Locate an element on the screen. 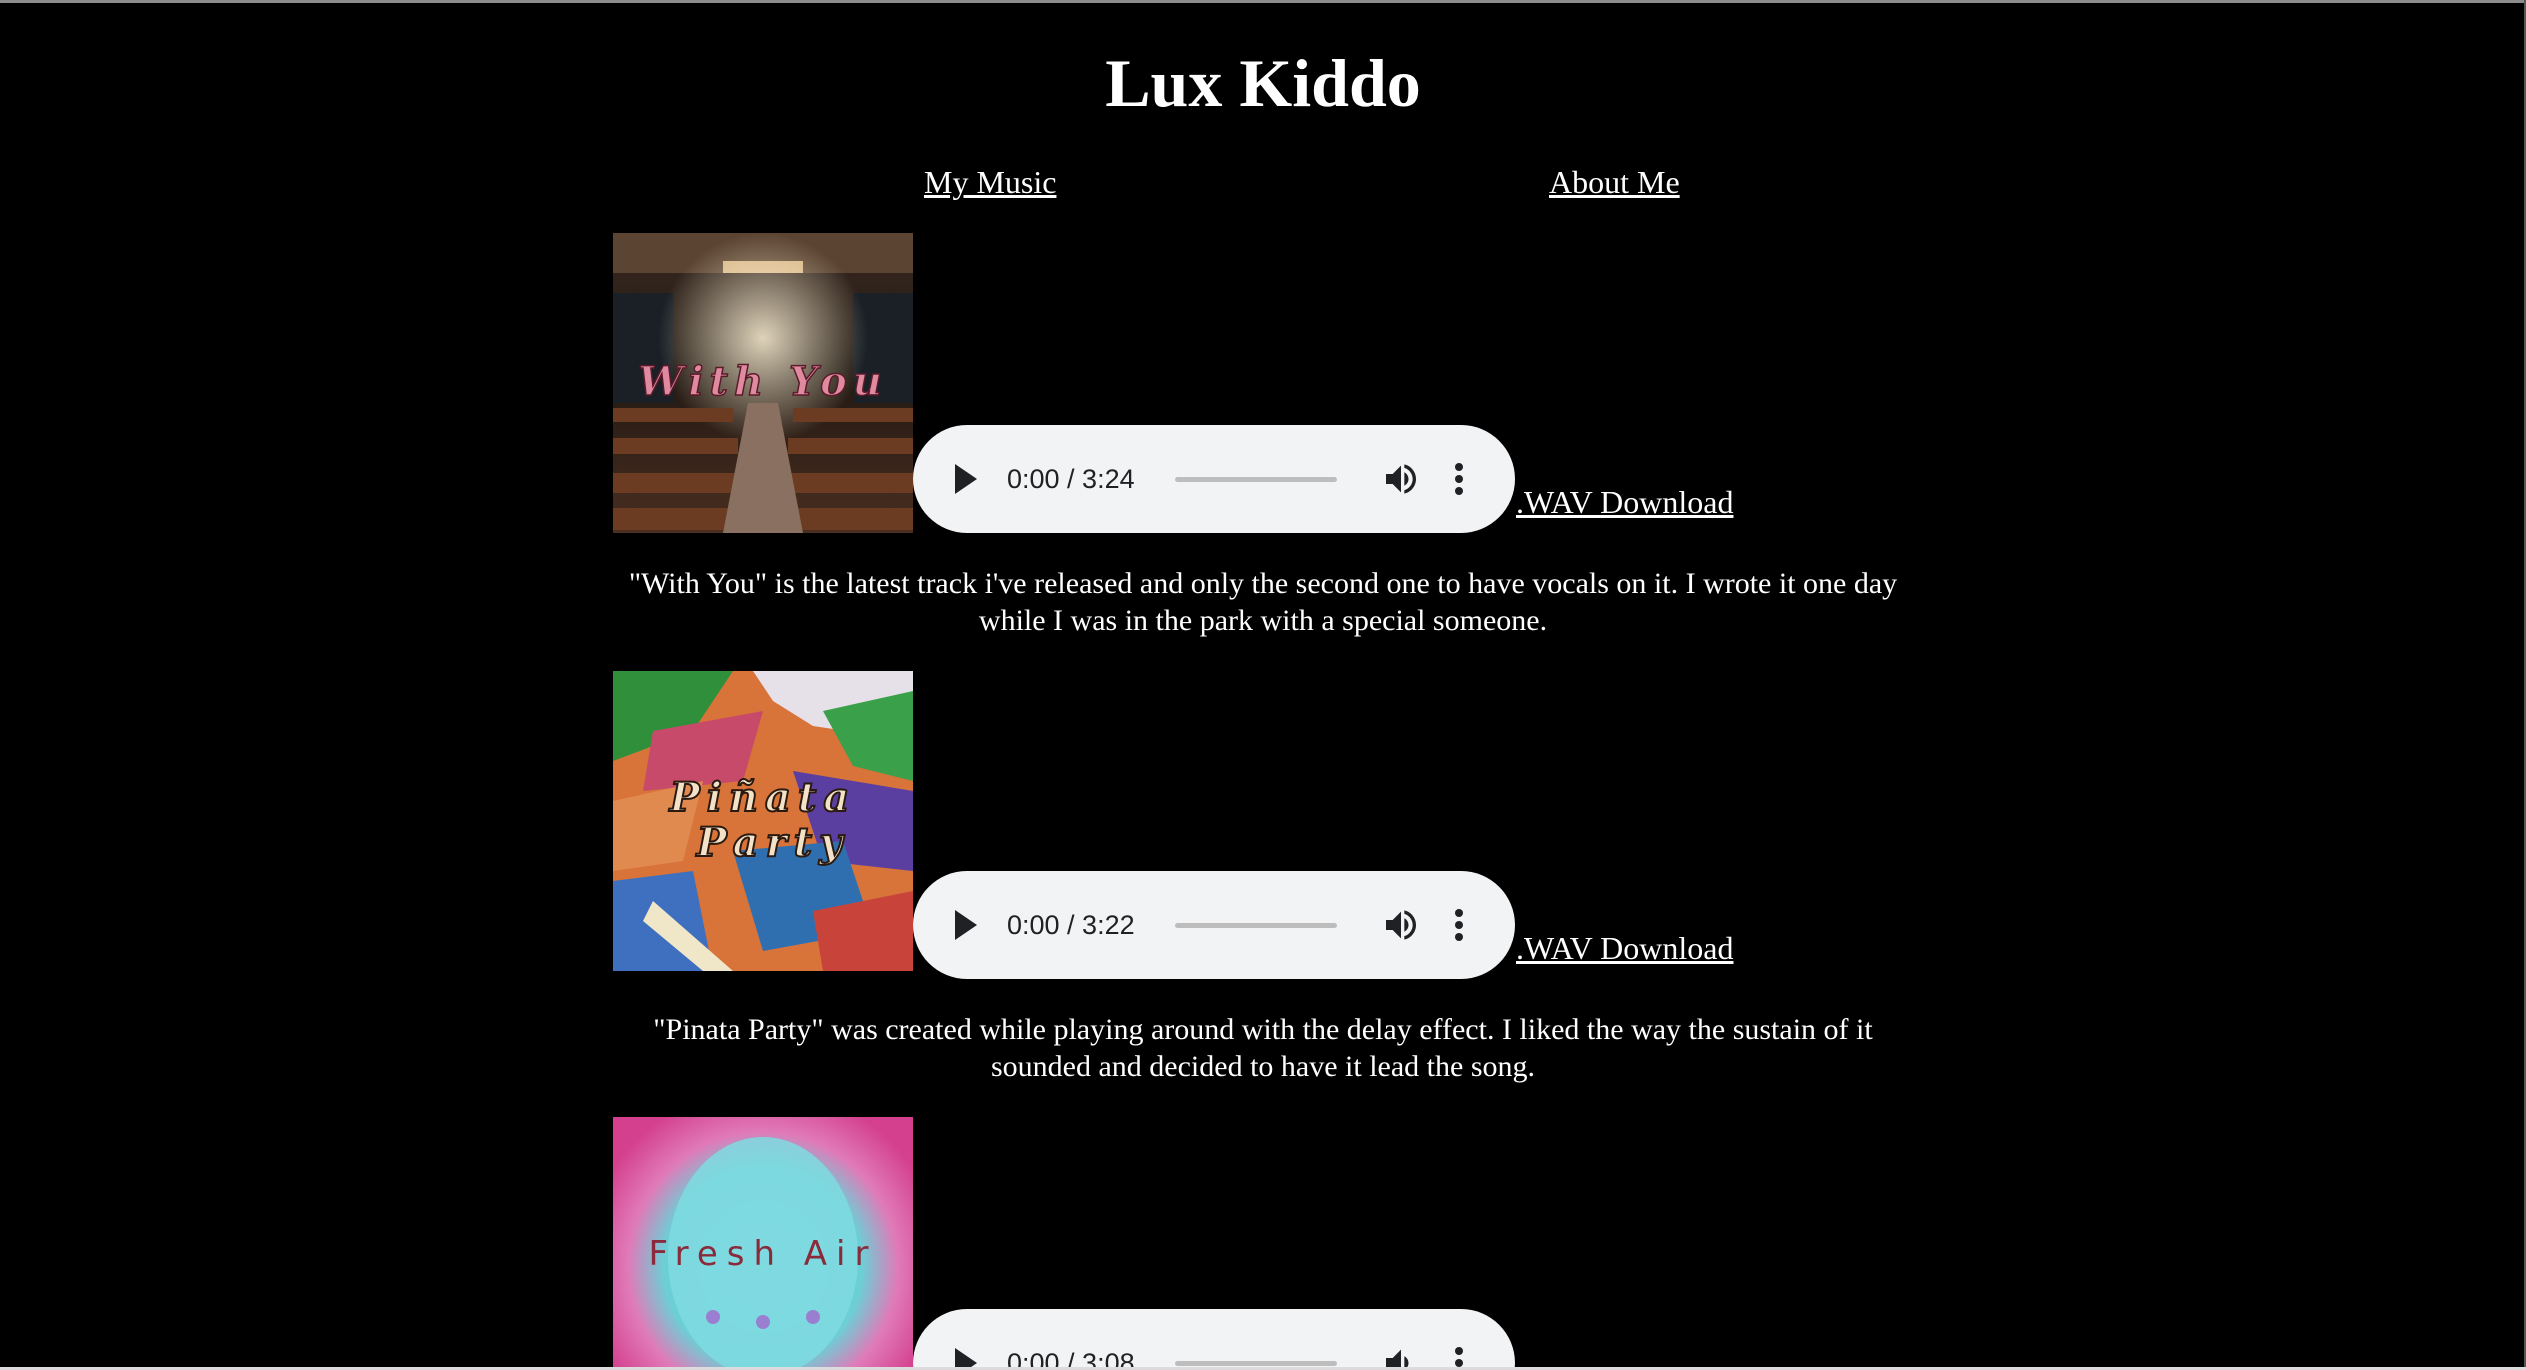 The width and height of the screenshot is (2526, 1370). window-top-border is located at coordinates (1263, 1).